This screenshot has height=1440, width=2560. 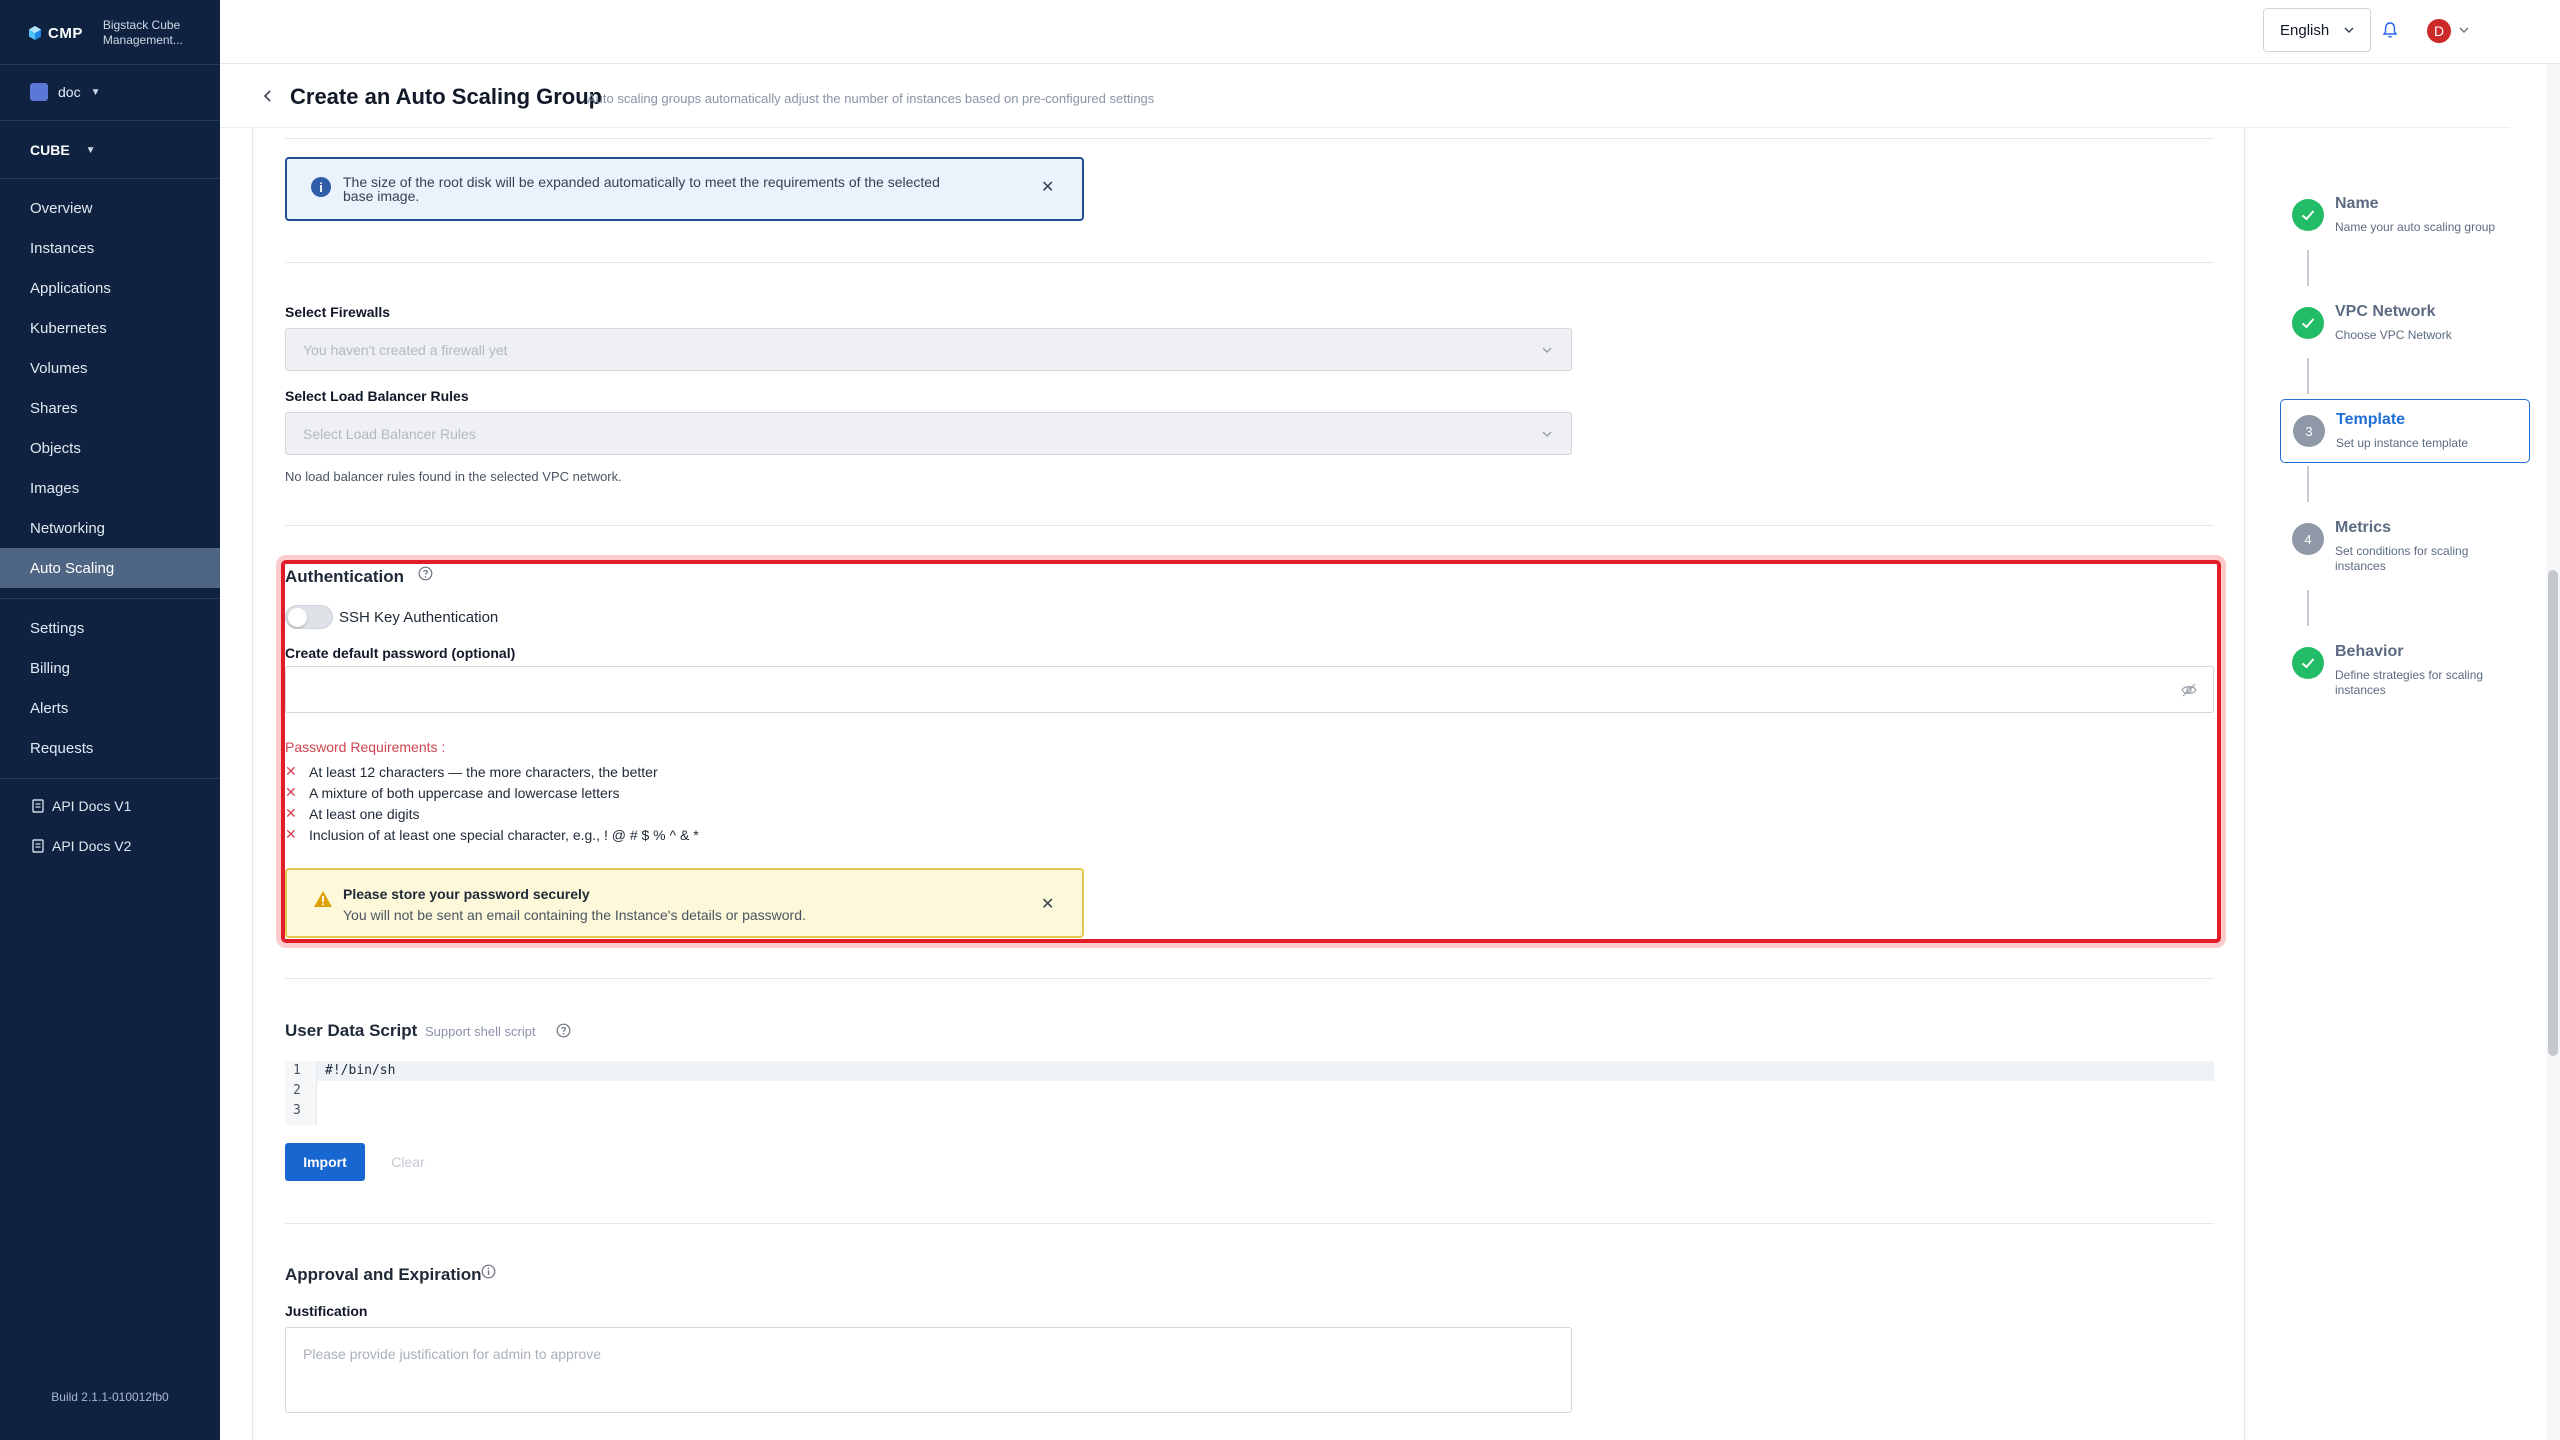 I want to click on step-subtitle: Choose VPC Network, so click(x=2393, y=335).